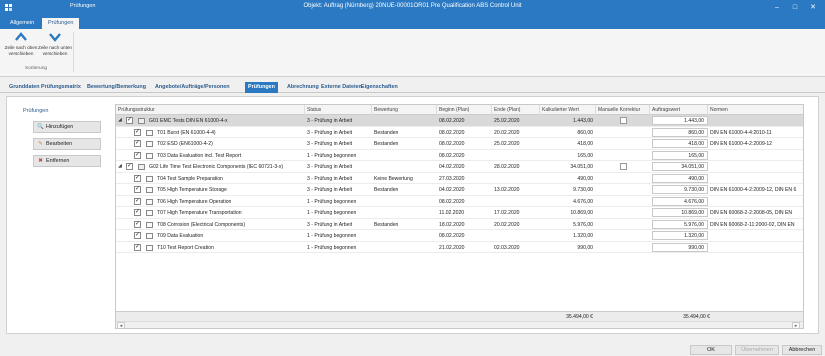  I want to click on order-value-input: 165,00, so click(680, 155).